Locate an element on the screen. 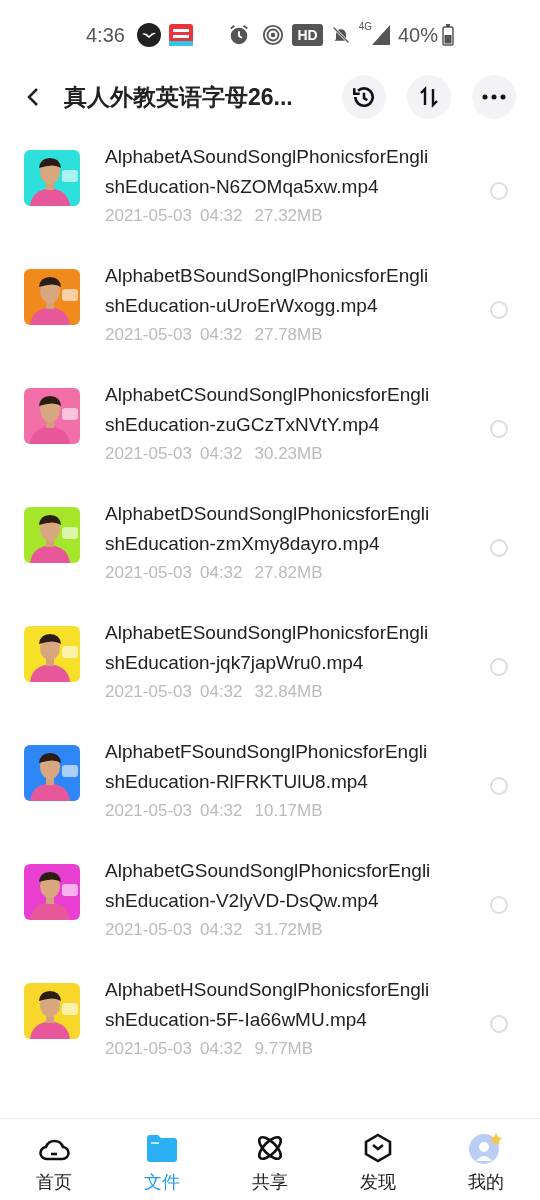 Image resolution: width=540 pixels, height=1200 pixels. more-button is located at coordinates (494, 97).